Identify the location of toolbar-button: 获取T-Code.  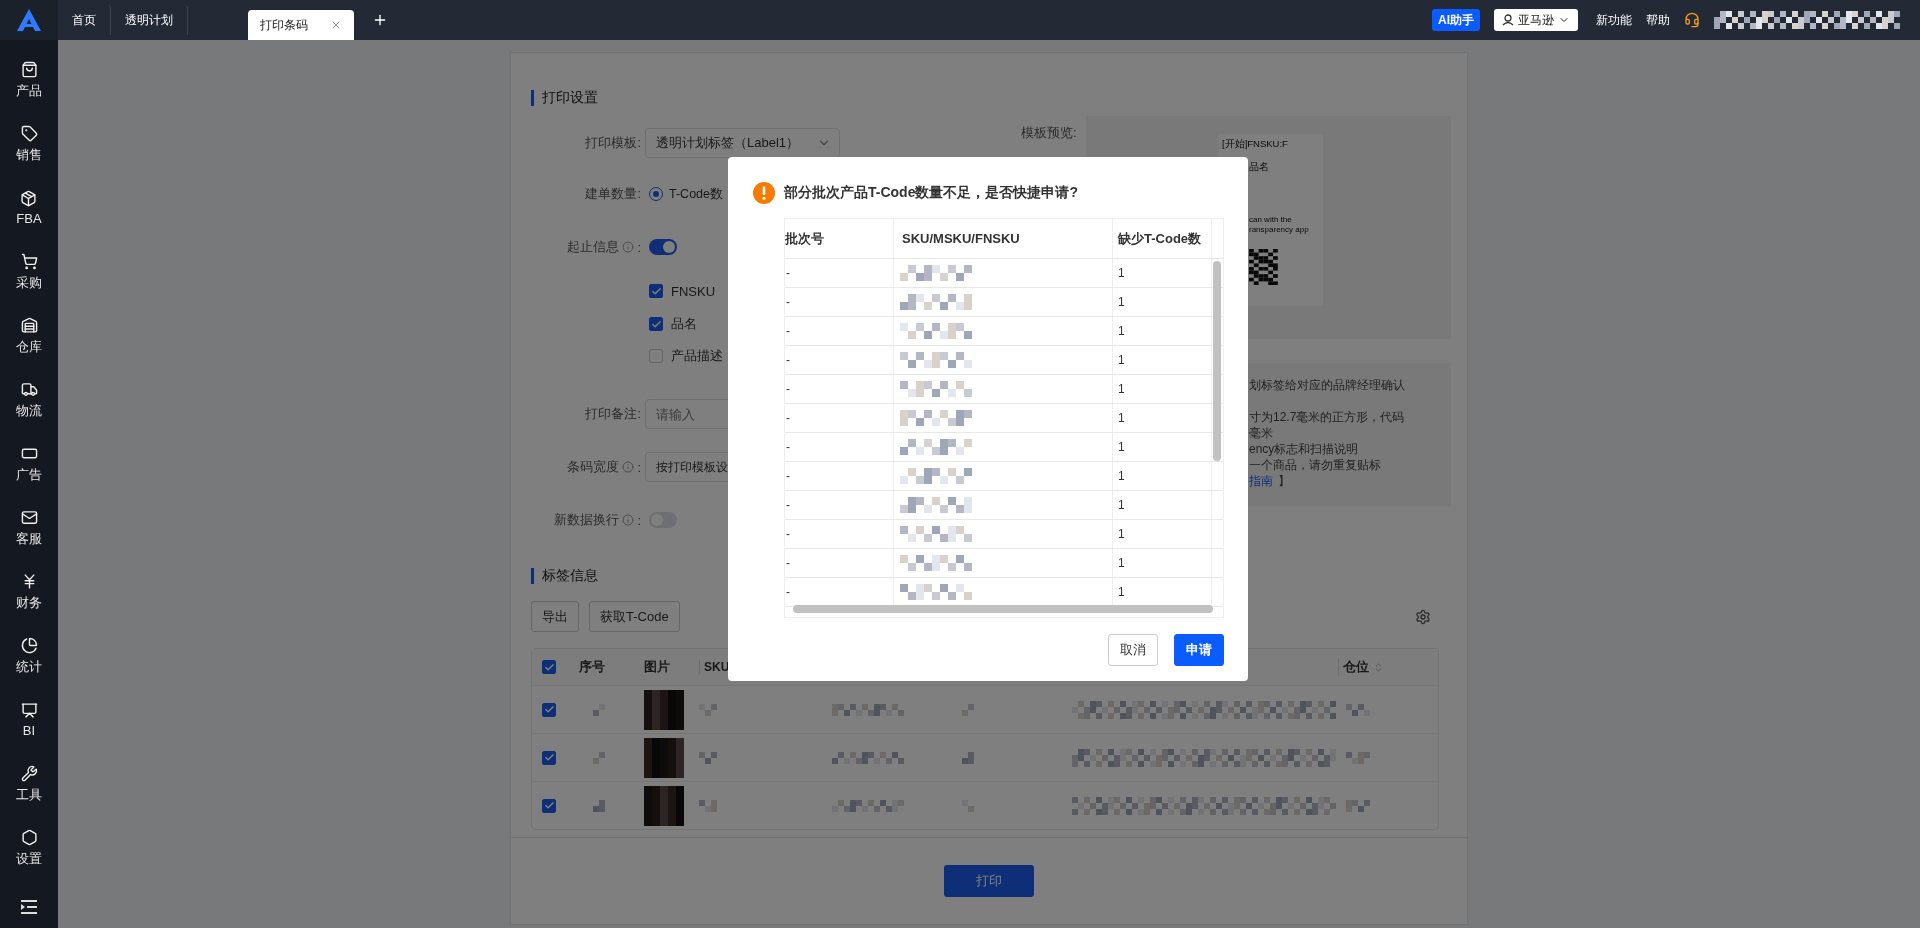
(634, 616).